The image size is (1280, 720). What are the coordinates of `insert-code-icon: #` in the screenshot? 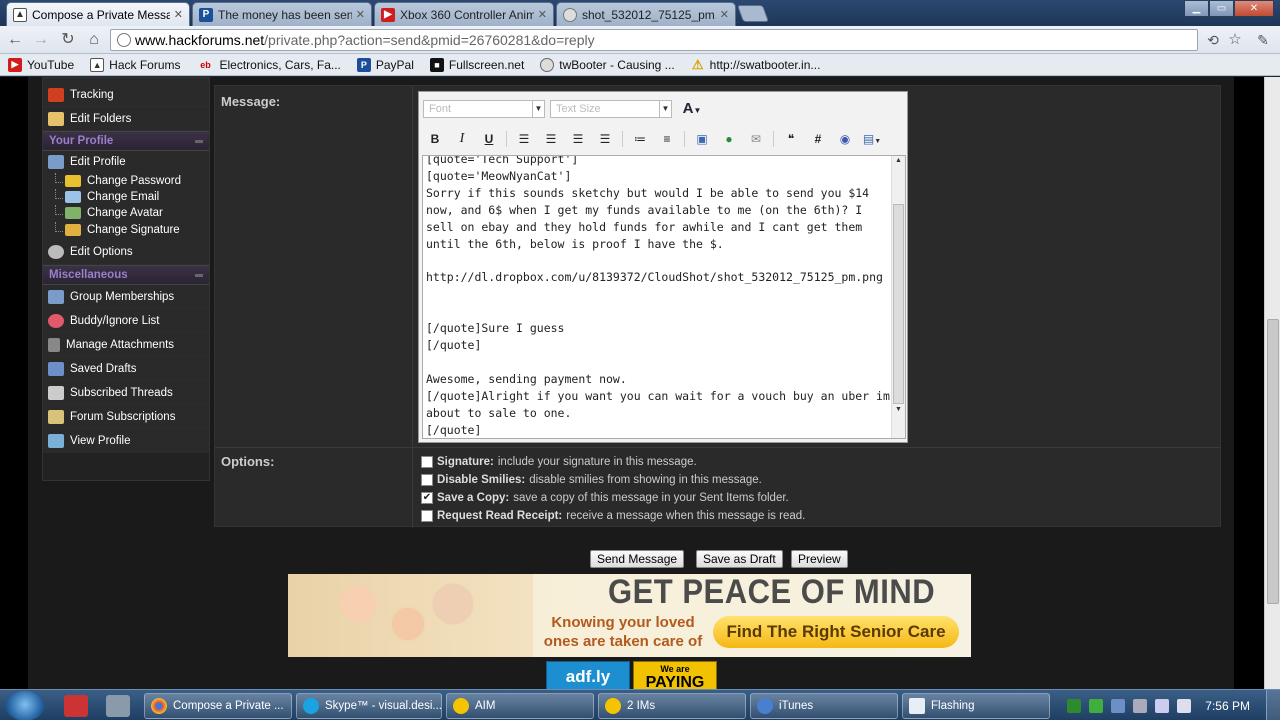 It's located at (818, 139).